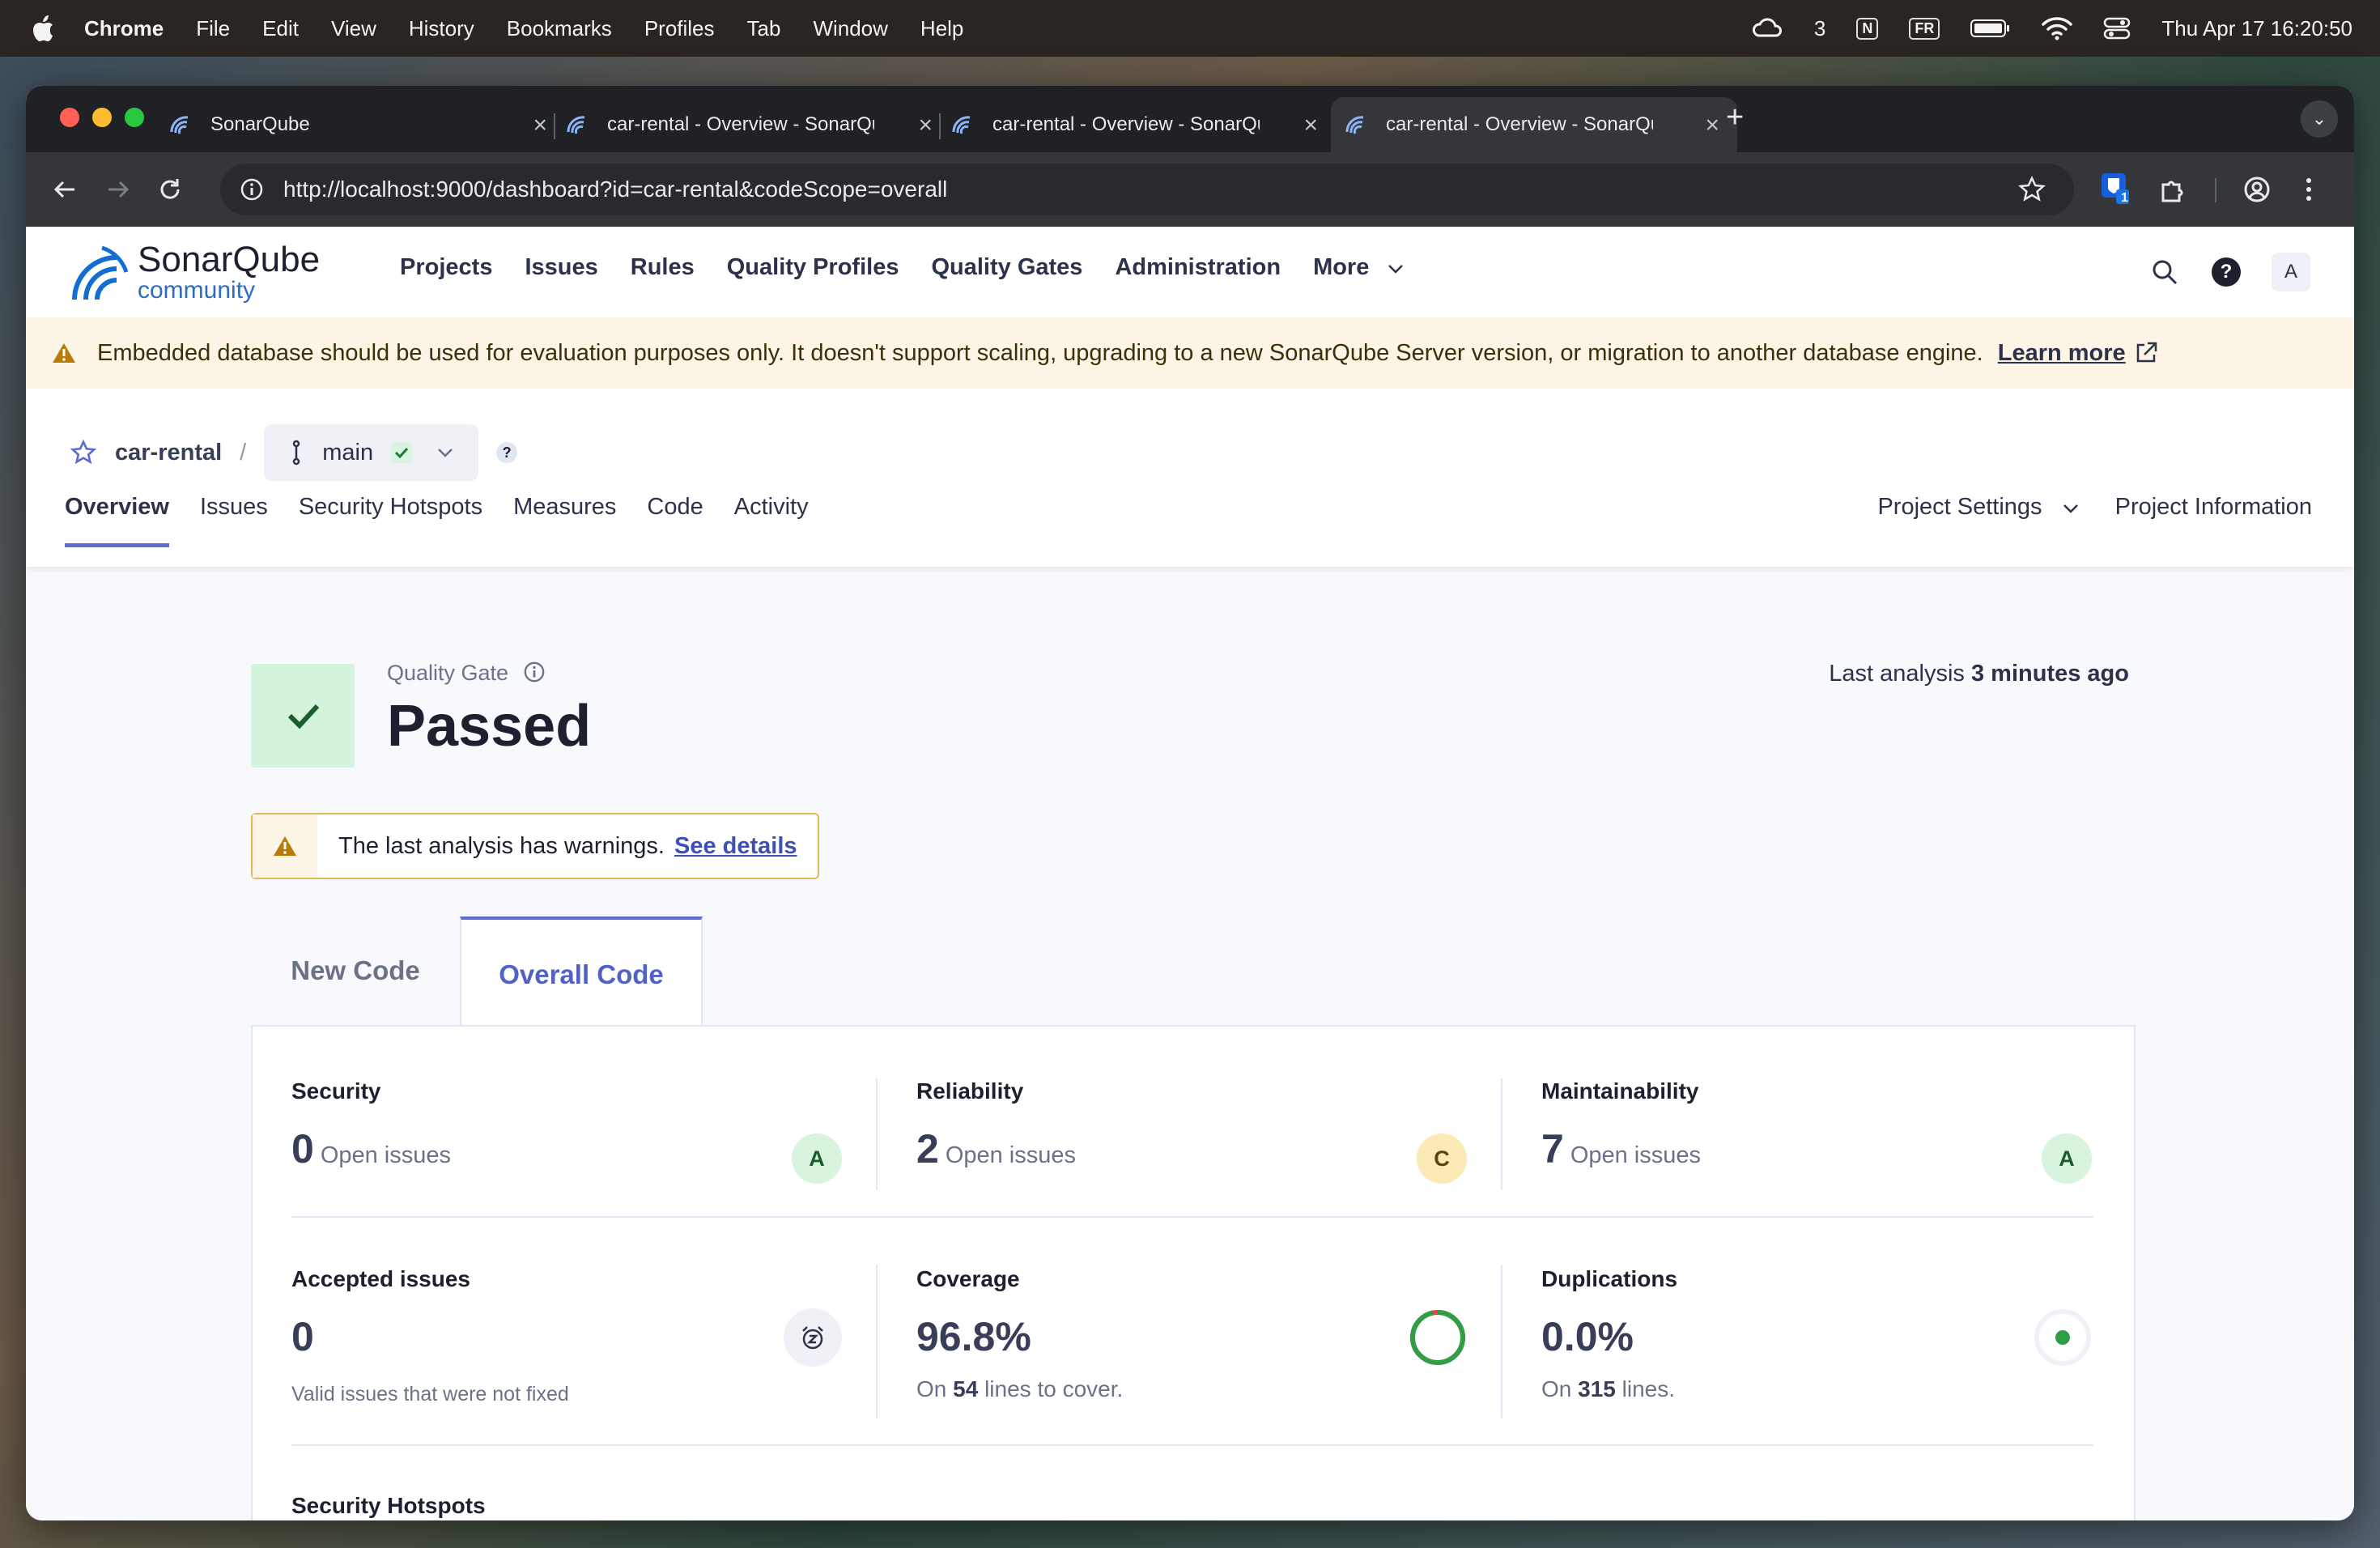  What do you see at coordinates (84, 453) in the screenshot?
I see `favorite-star-icon` at bounding box center [84, 453].